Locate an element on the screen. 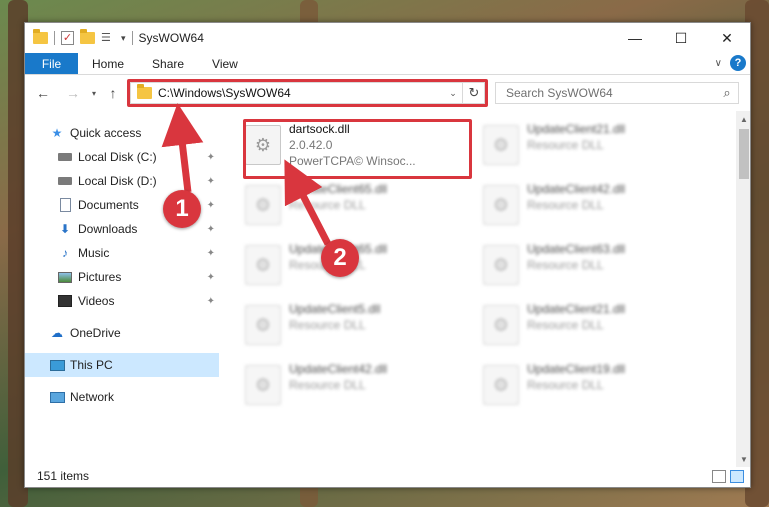  divider is located at coordinates (132, 38).